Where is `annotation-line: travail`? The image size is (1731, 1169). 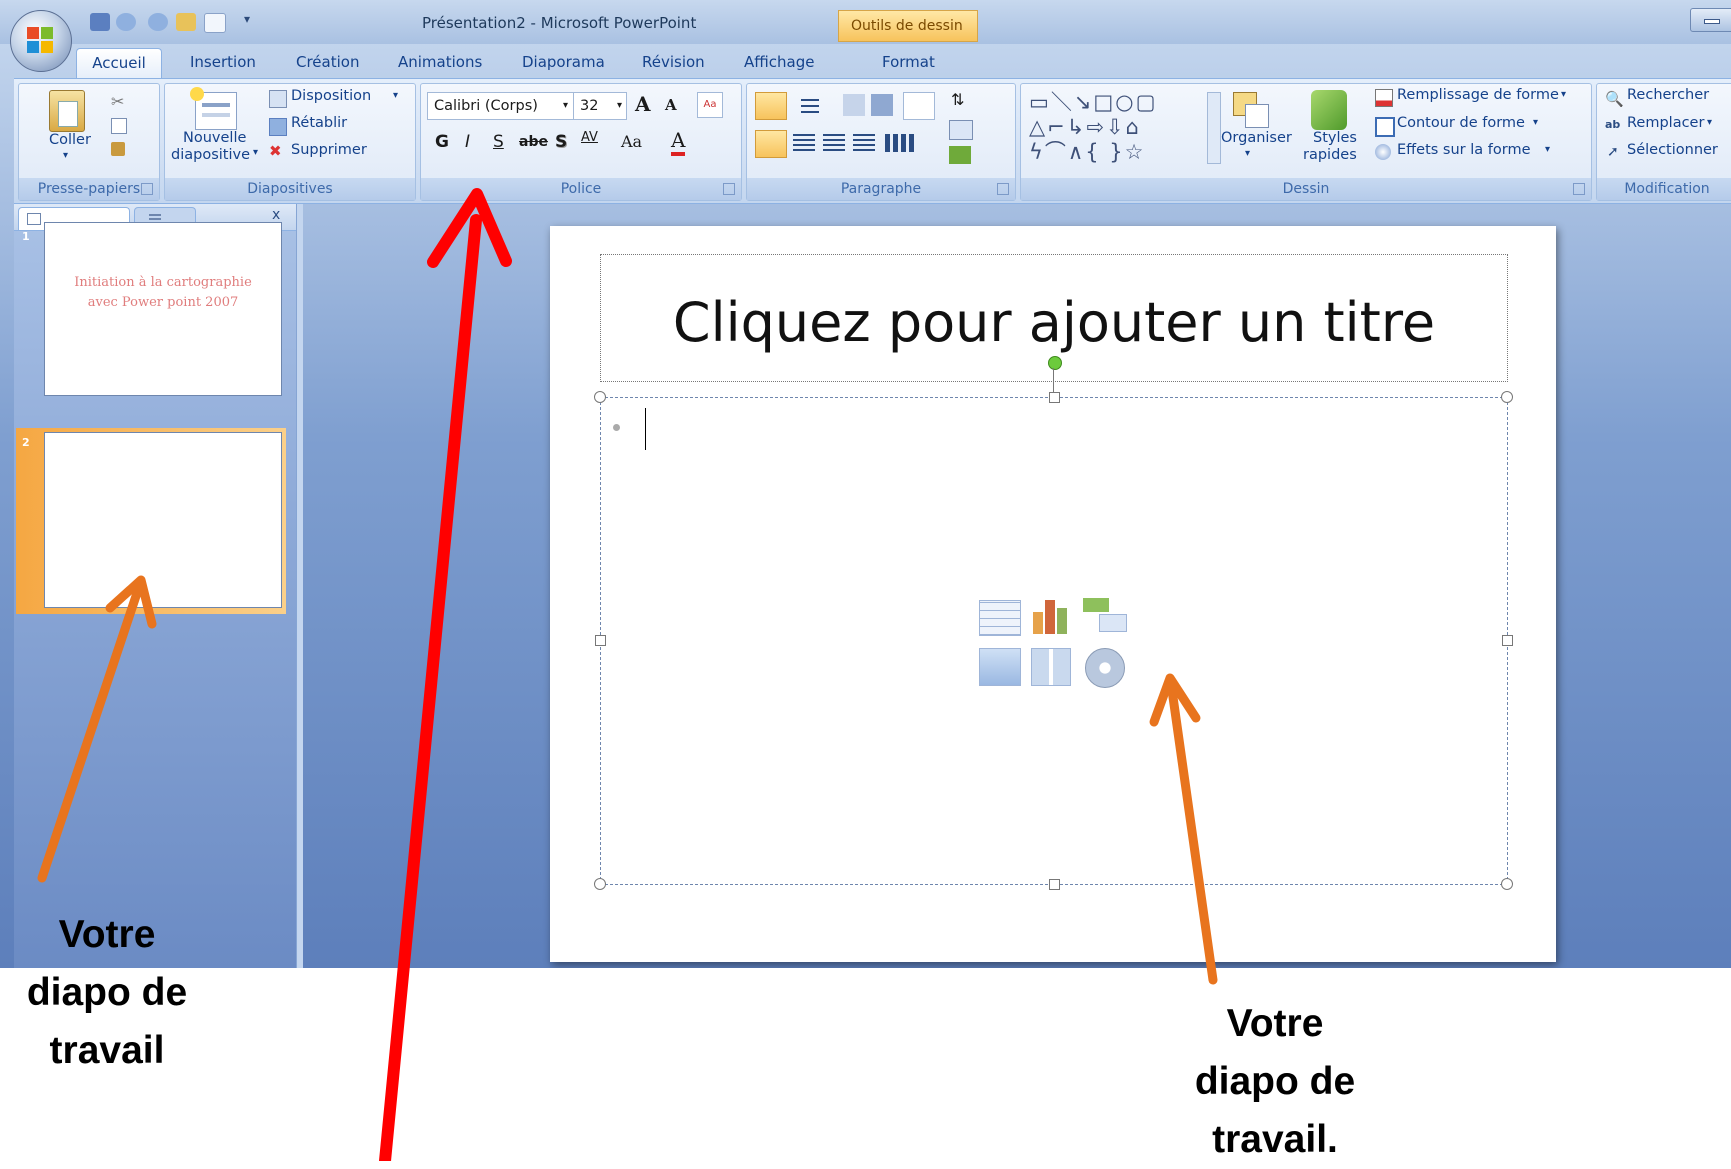
annotation-line: travail is located at coordinates (107, 1050).